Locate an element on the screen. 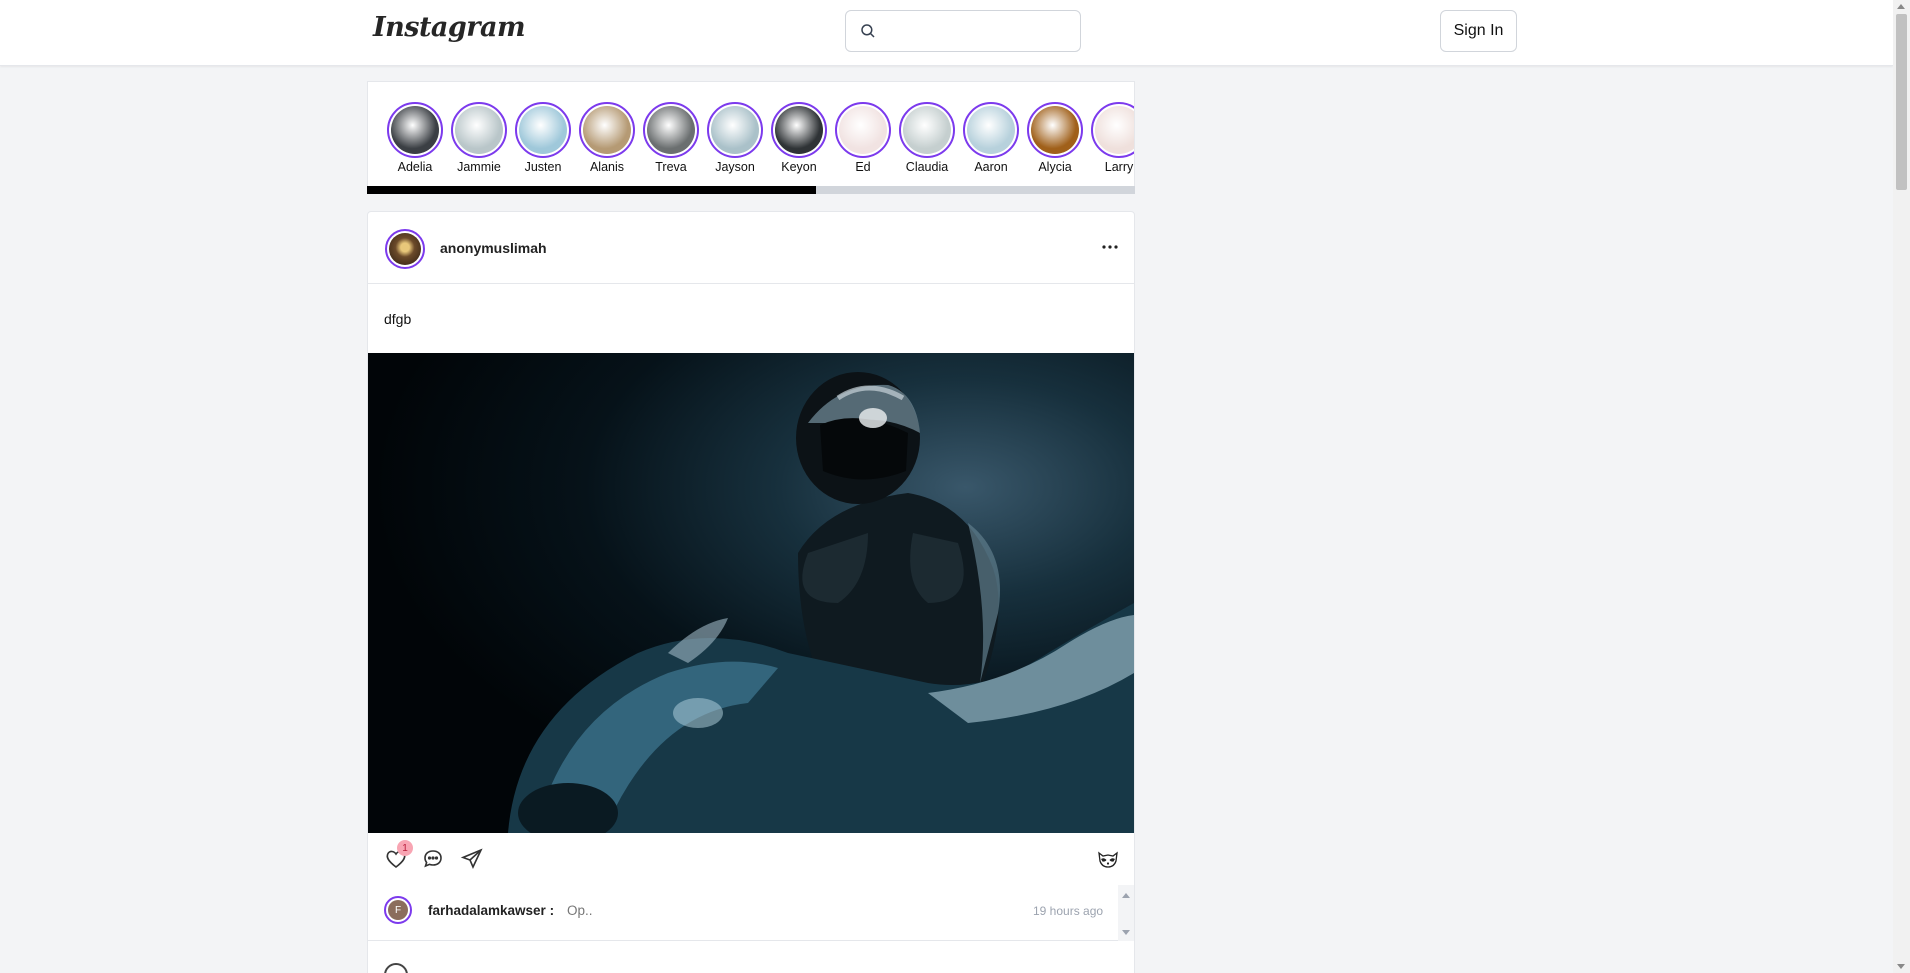 This screenshot has width=1910, height=973. share-icon is located at coordinates (472, 859).